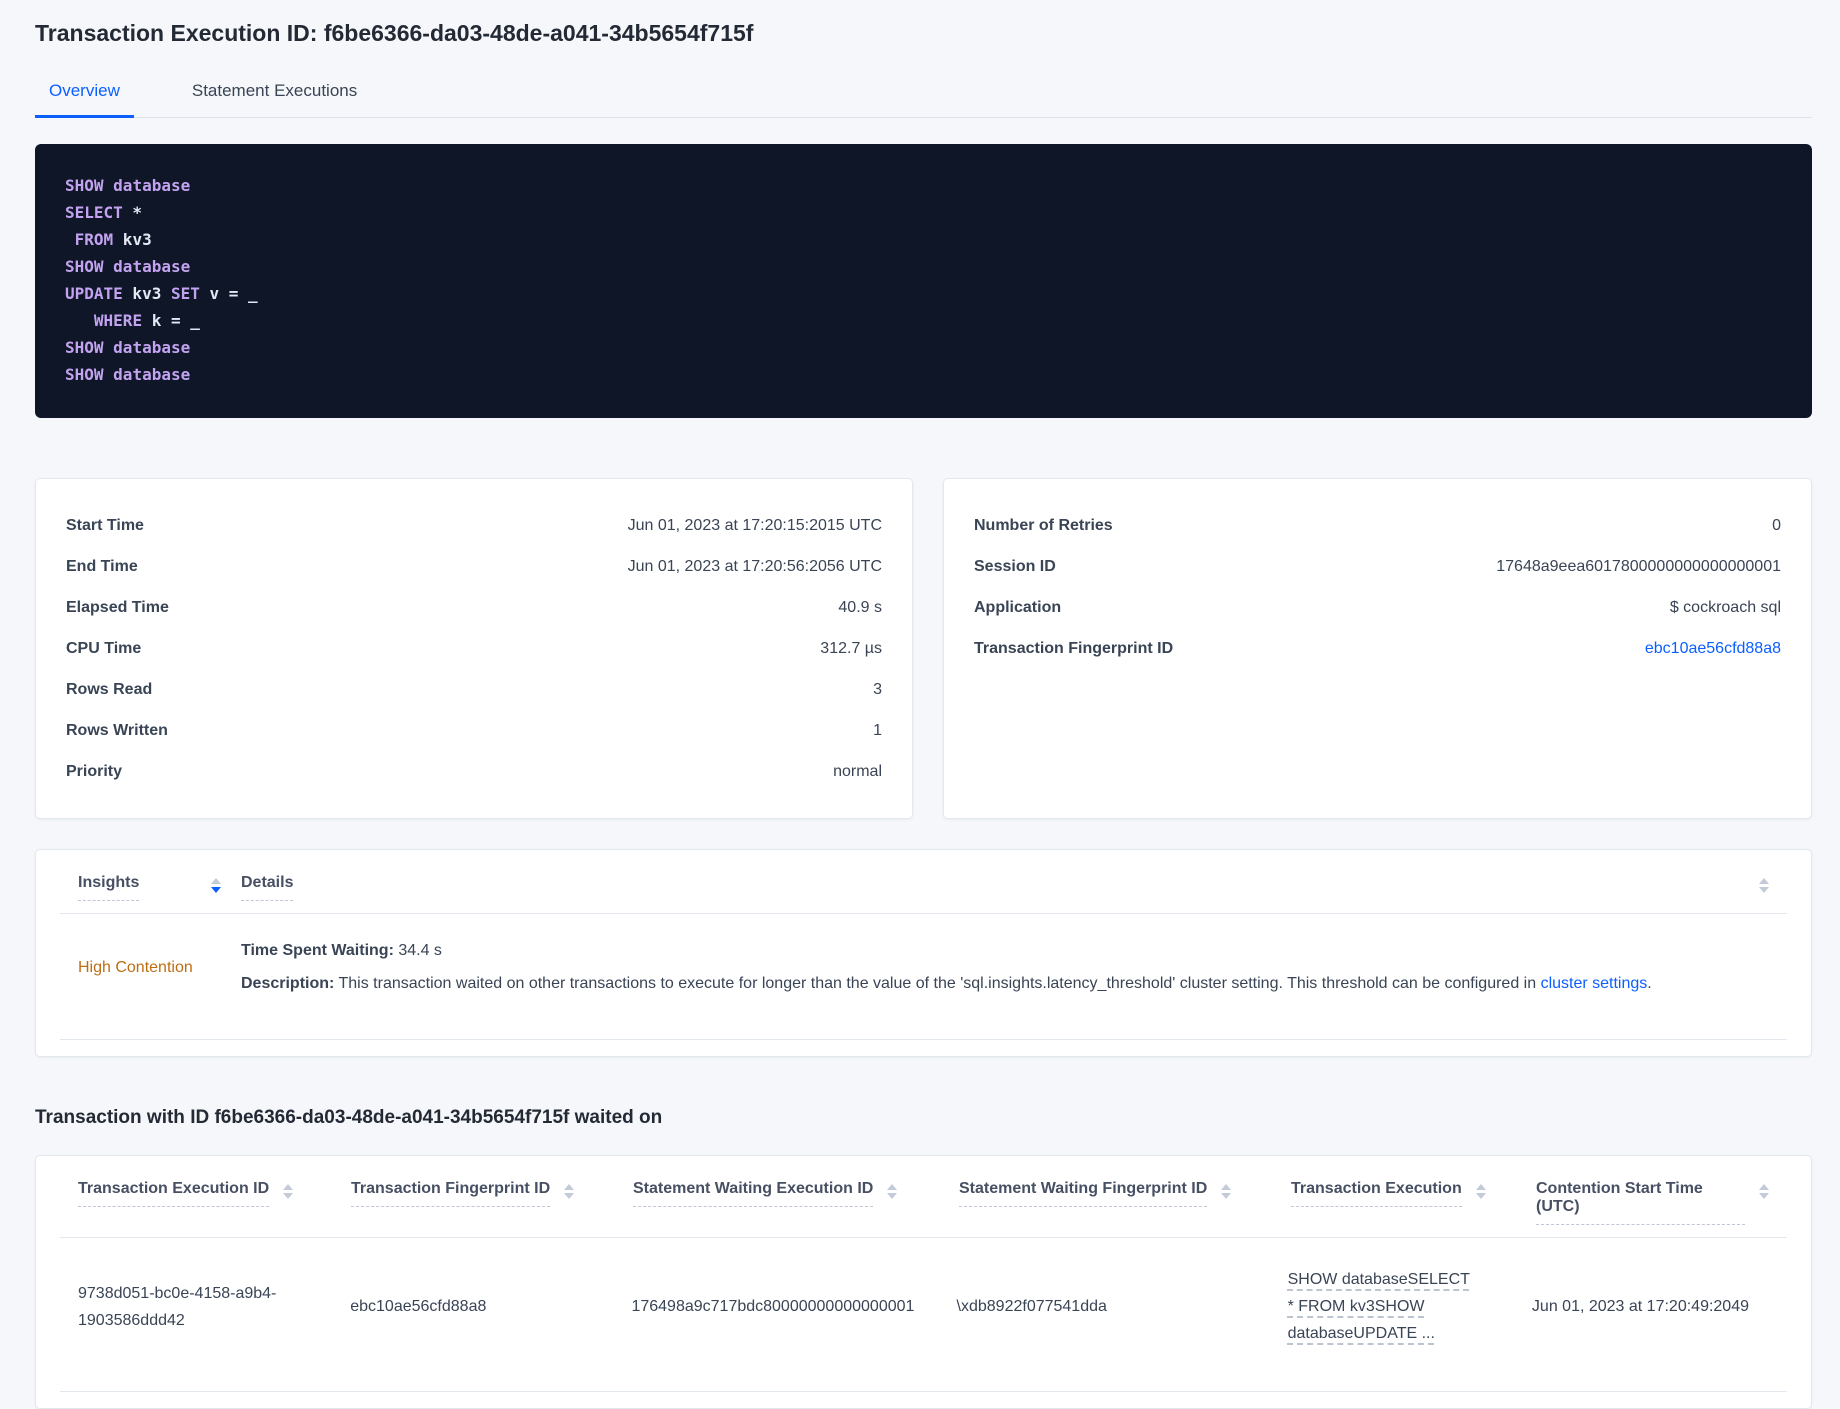 The width and height of the screenshot is (1840, 1409). Describe the element at coordinates (1015, 566) in the screenshot. I see `summary-label: Session ID` at that location.